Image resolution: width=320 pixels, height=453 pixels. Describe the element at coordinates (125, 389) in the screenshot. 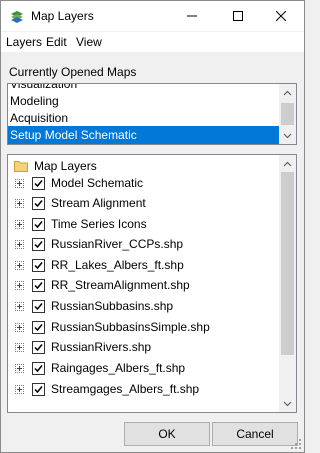

I see `layer-label: Streamgages_Albers_ft.shp` at that location.